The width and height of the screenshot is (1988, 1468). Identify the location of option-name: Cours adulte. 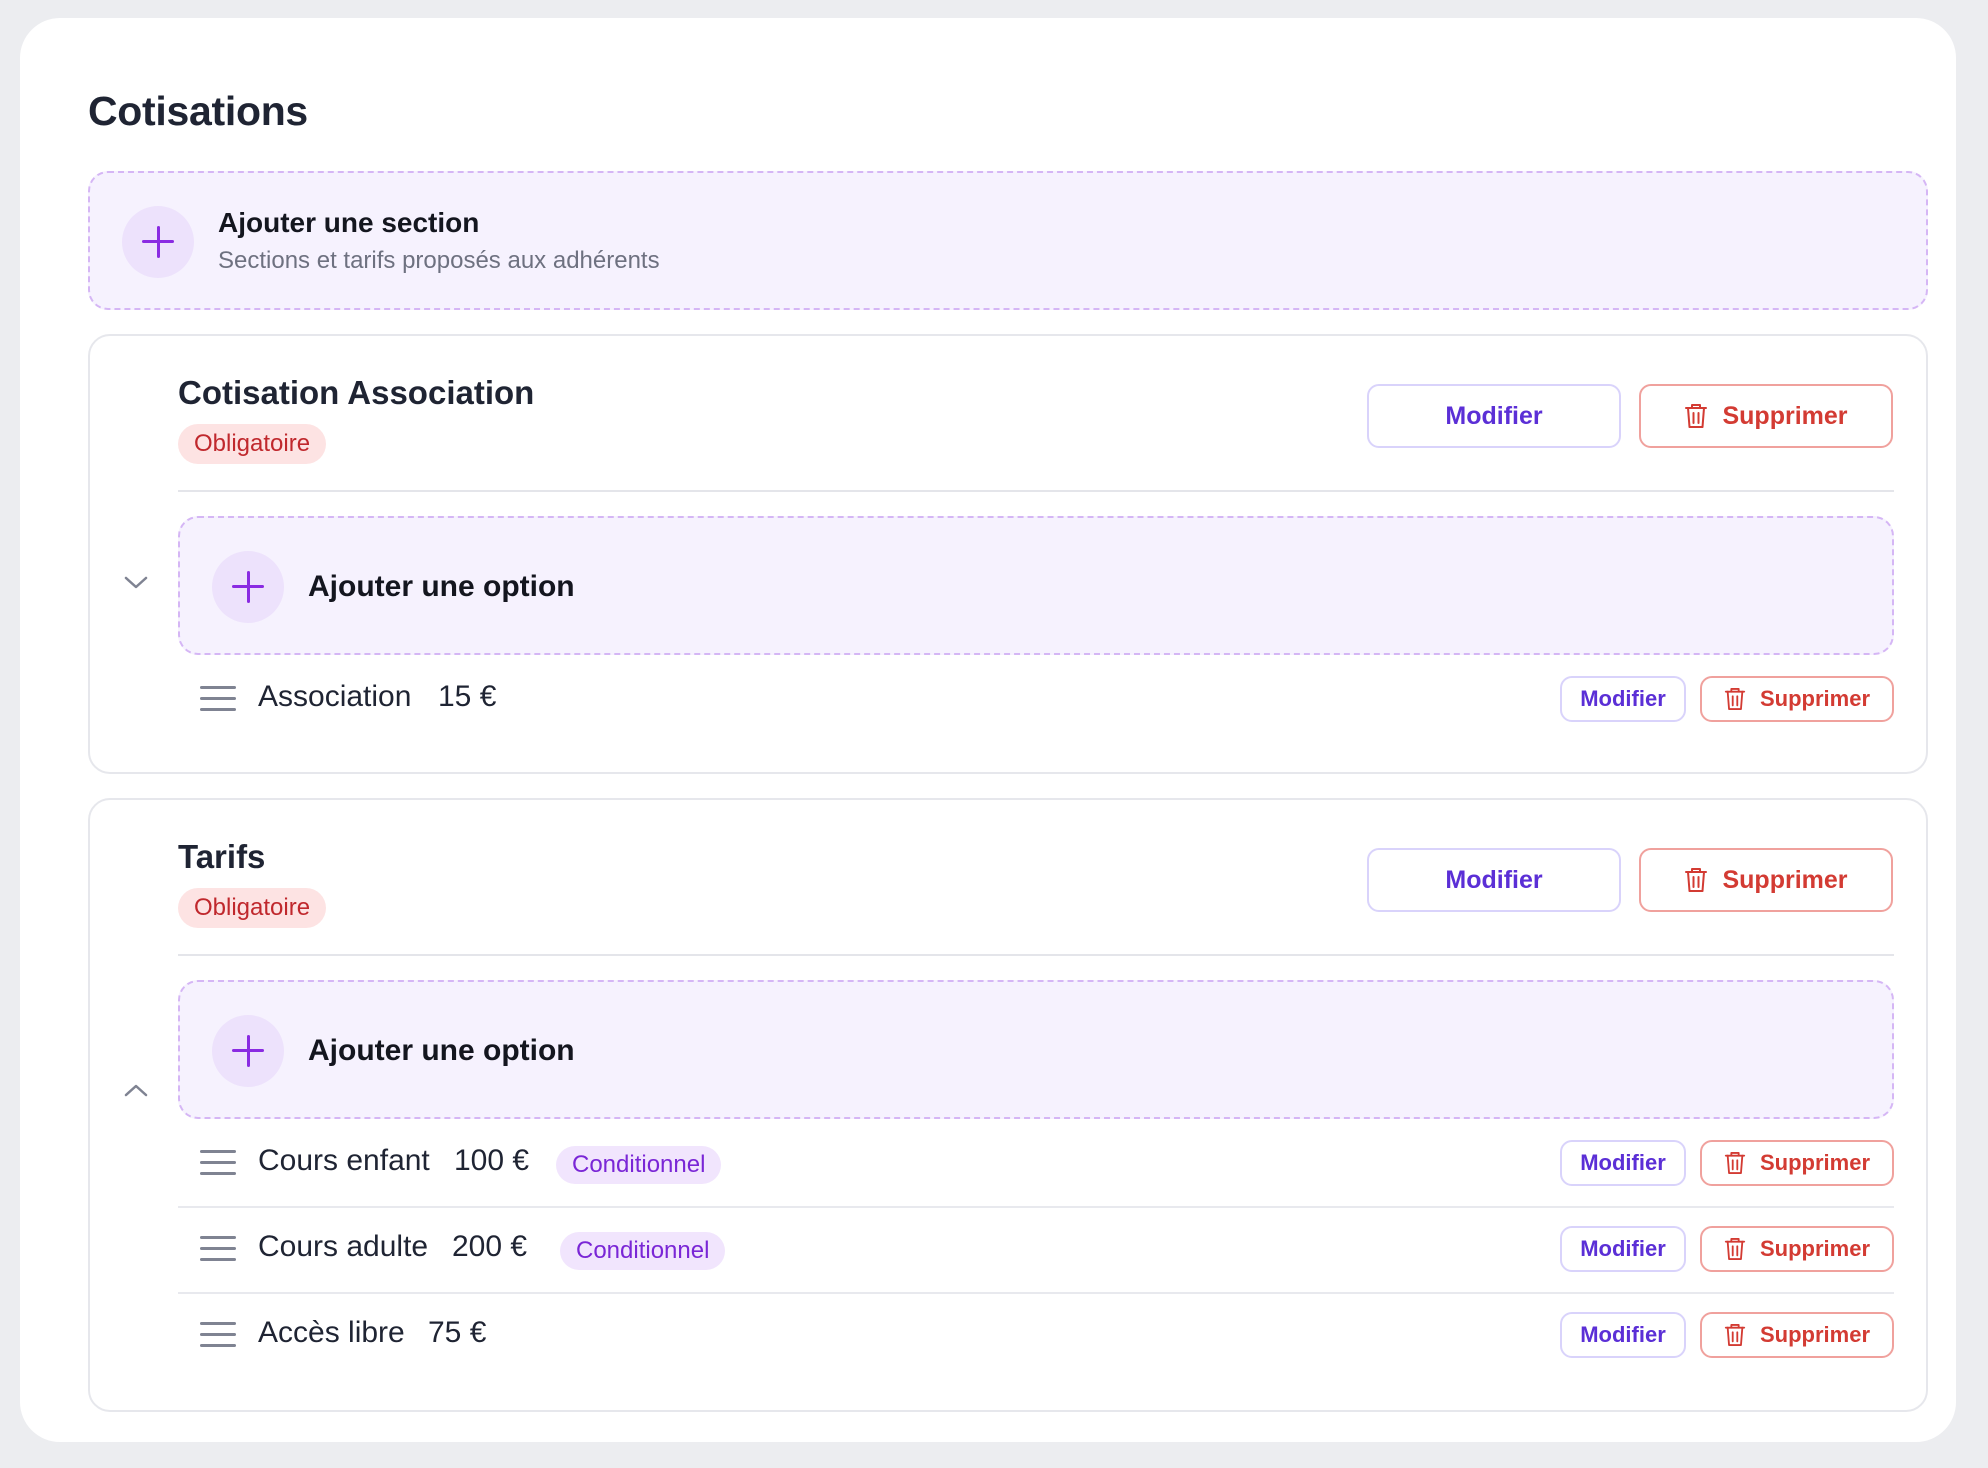
(343, 1246).